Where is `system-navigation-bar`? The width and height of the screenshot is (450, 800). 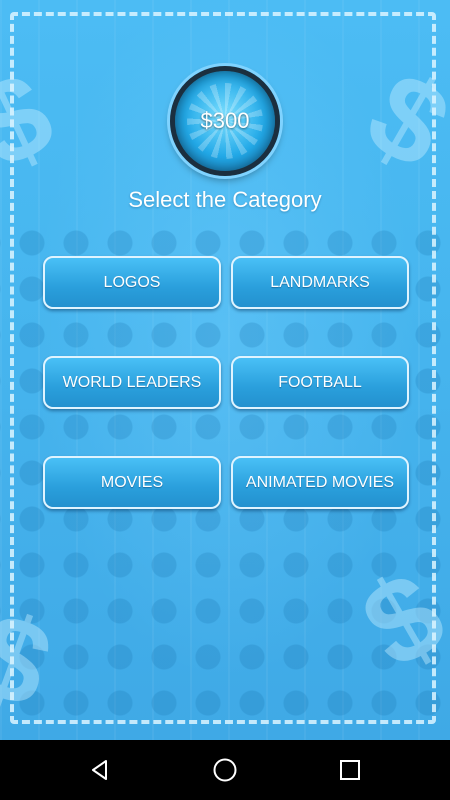
system-navigation-bar is located at coordinates (225, 770).